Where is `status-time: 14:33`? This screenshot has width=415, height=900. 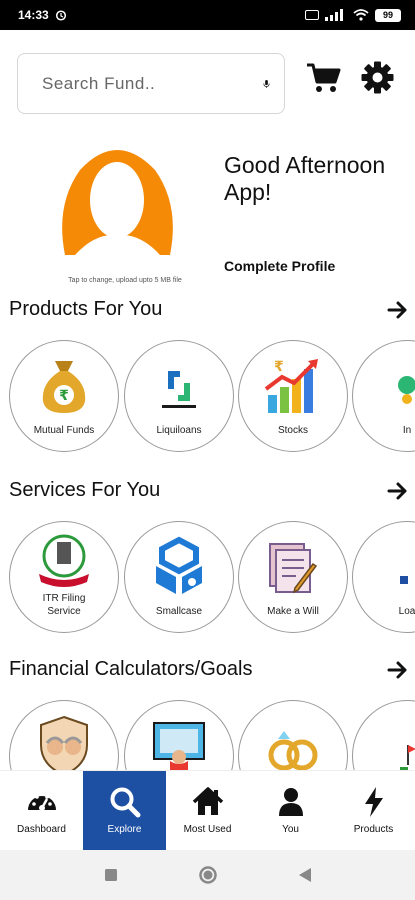
status-time: 14:33 is located at coordinates (33, 15).